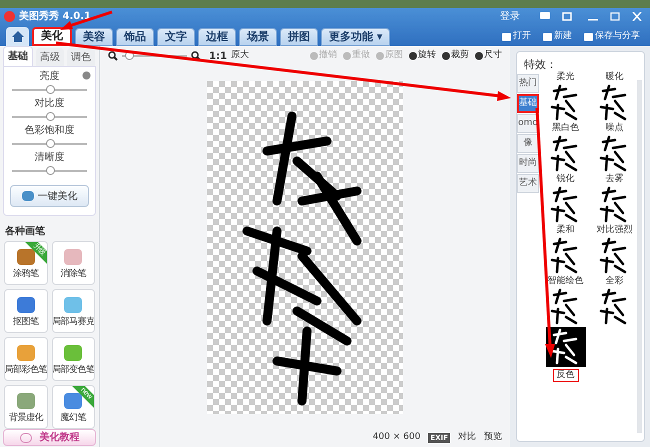 The image size is (650, 447). Describe the element at coordinates (25, 231) in the screenshot. I see `section-title: 各种画笔` at that location.